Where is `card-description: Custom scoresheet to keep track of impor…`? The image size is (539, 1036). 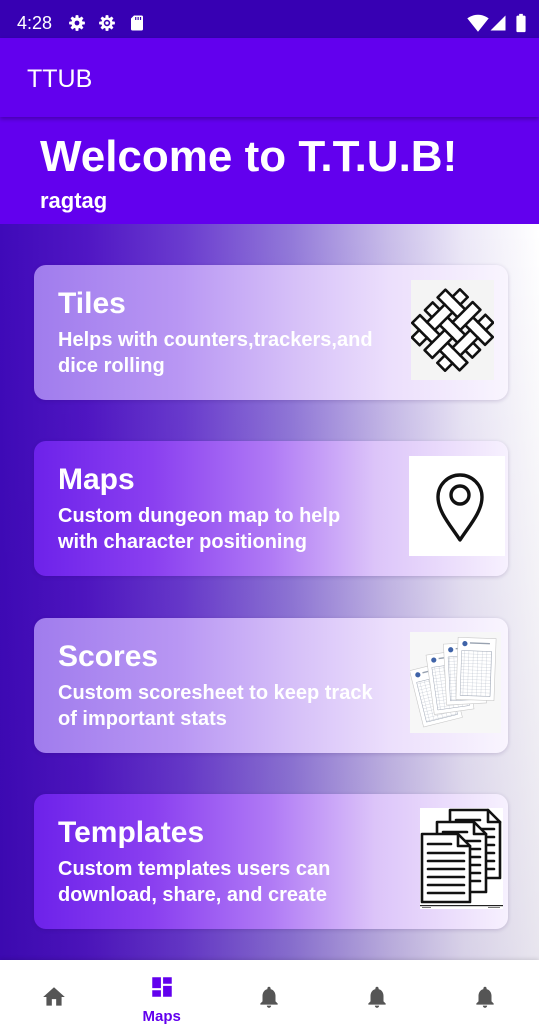 card-description: Custom scoresheet to keep track of impor… is located at coordinates (215, 706).